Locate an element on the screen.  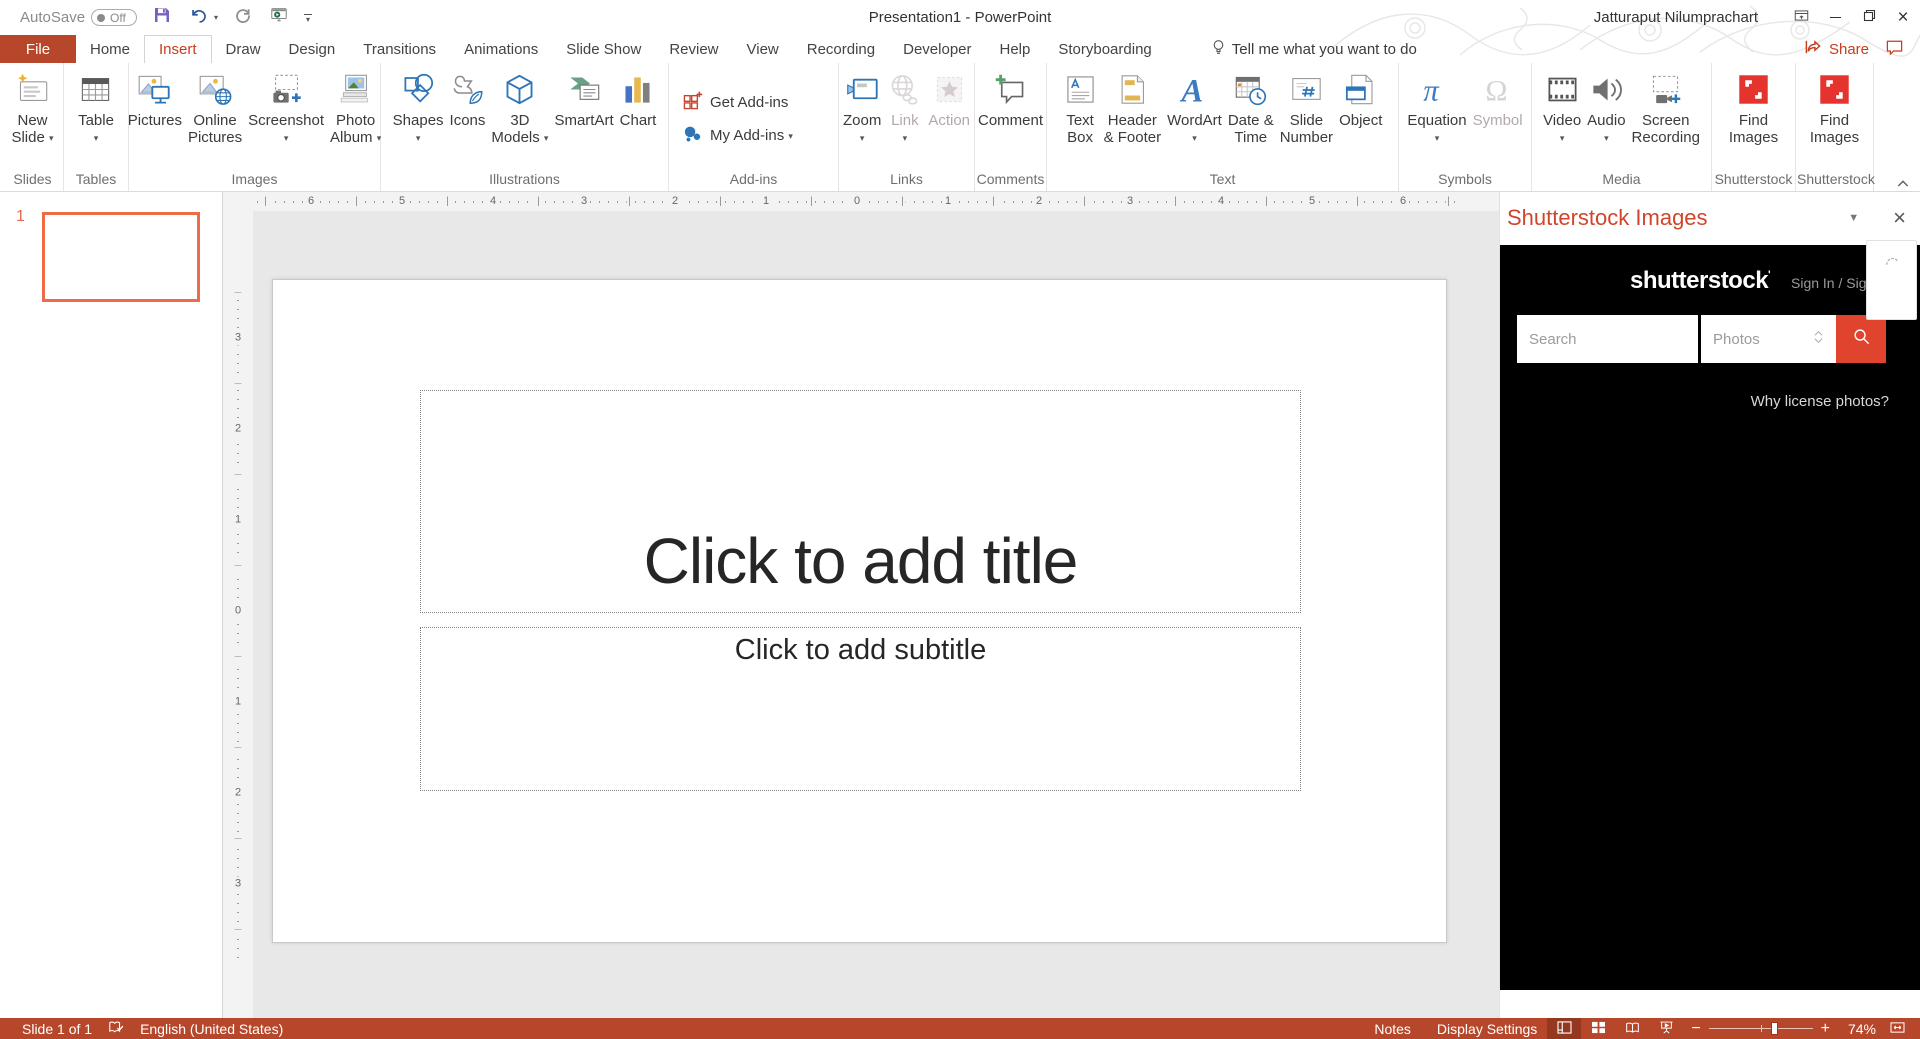
tab-slide-show: Slide Show is located at coordinates (603, 49).